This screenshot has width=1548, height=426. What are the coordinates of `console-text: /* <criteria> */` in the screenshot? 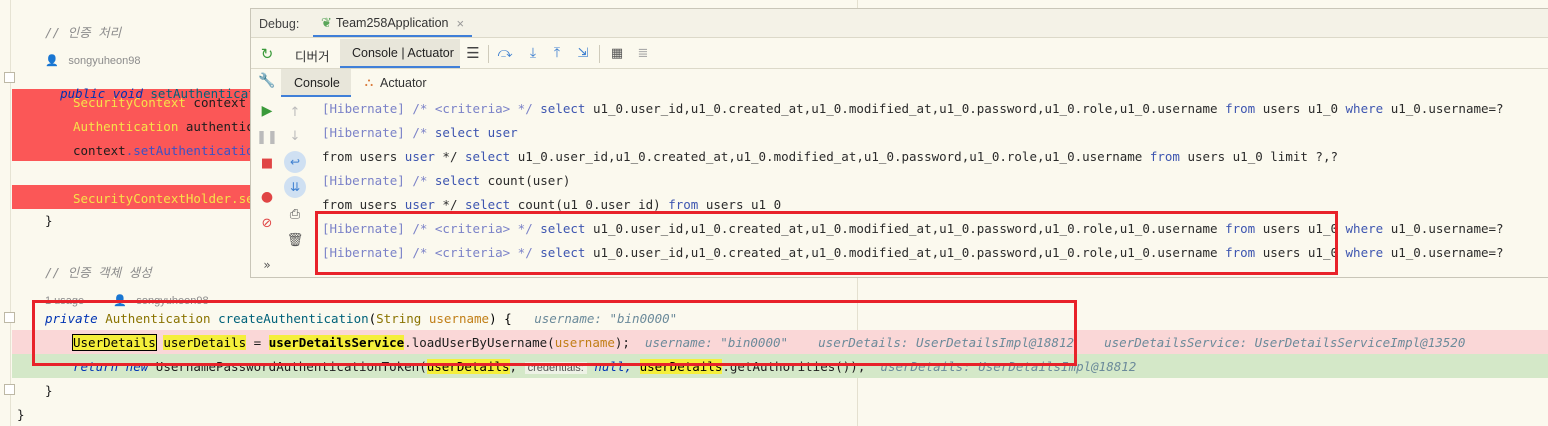 It's located at (472, 108).